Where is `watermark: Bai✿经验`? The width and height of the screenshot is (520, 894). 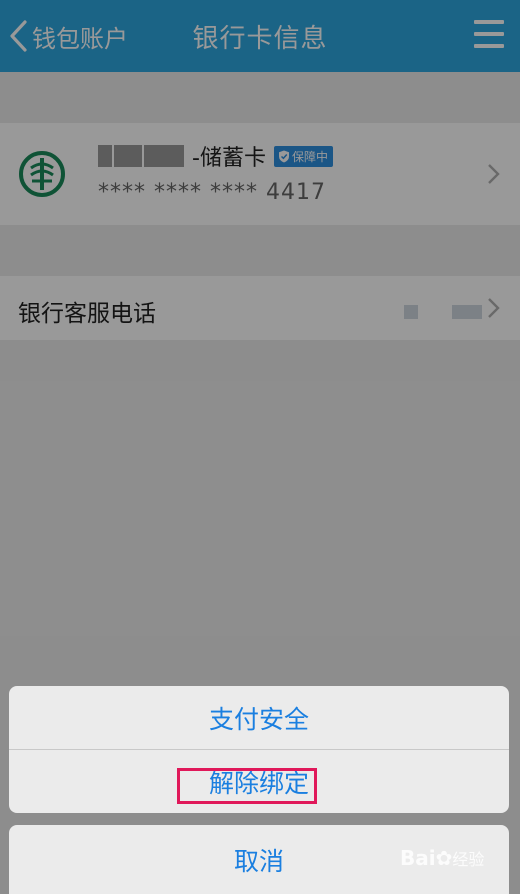
watermark: Bai✿经验 is located at coordinates (442, 858).